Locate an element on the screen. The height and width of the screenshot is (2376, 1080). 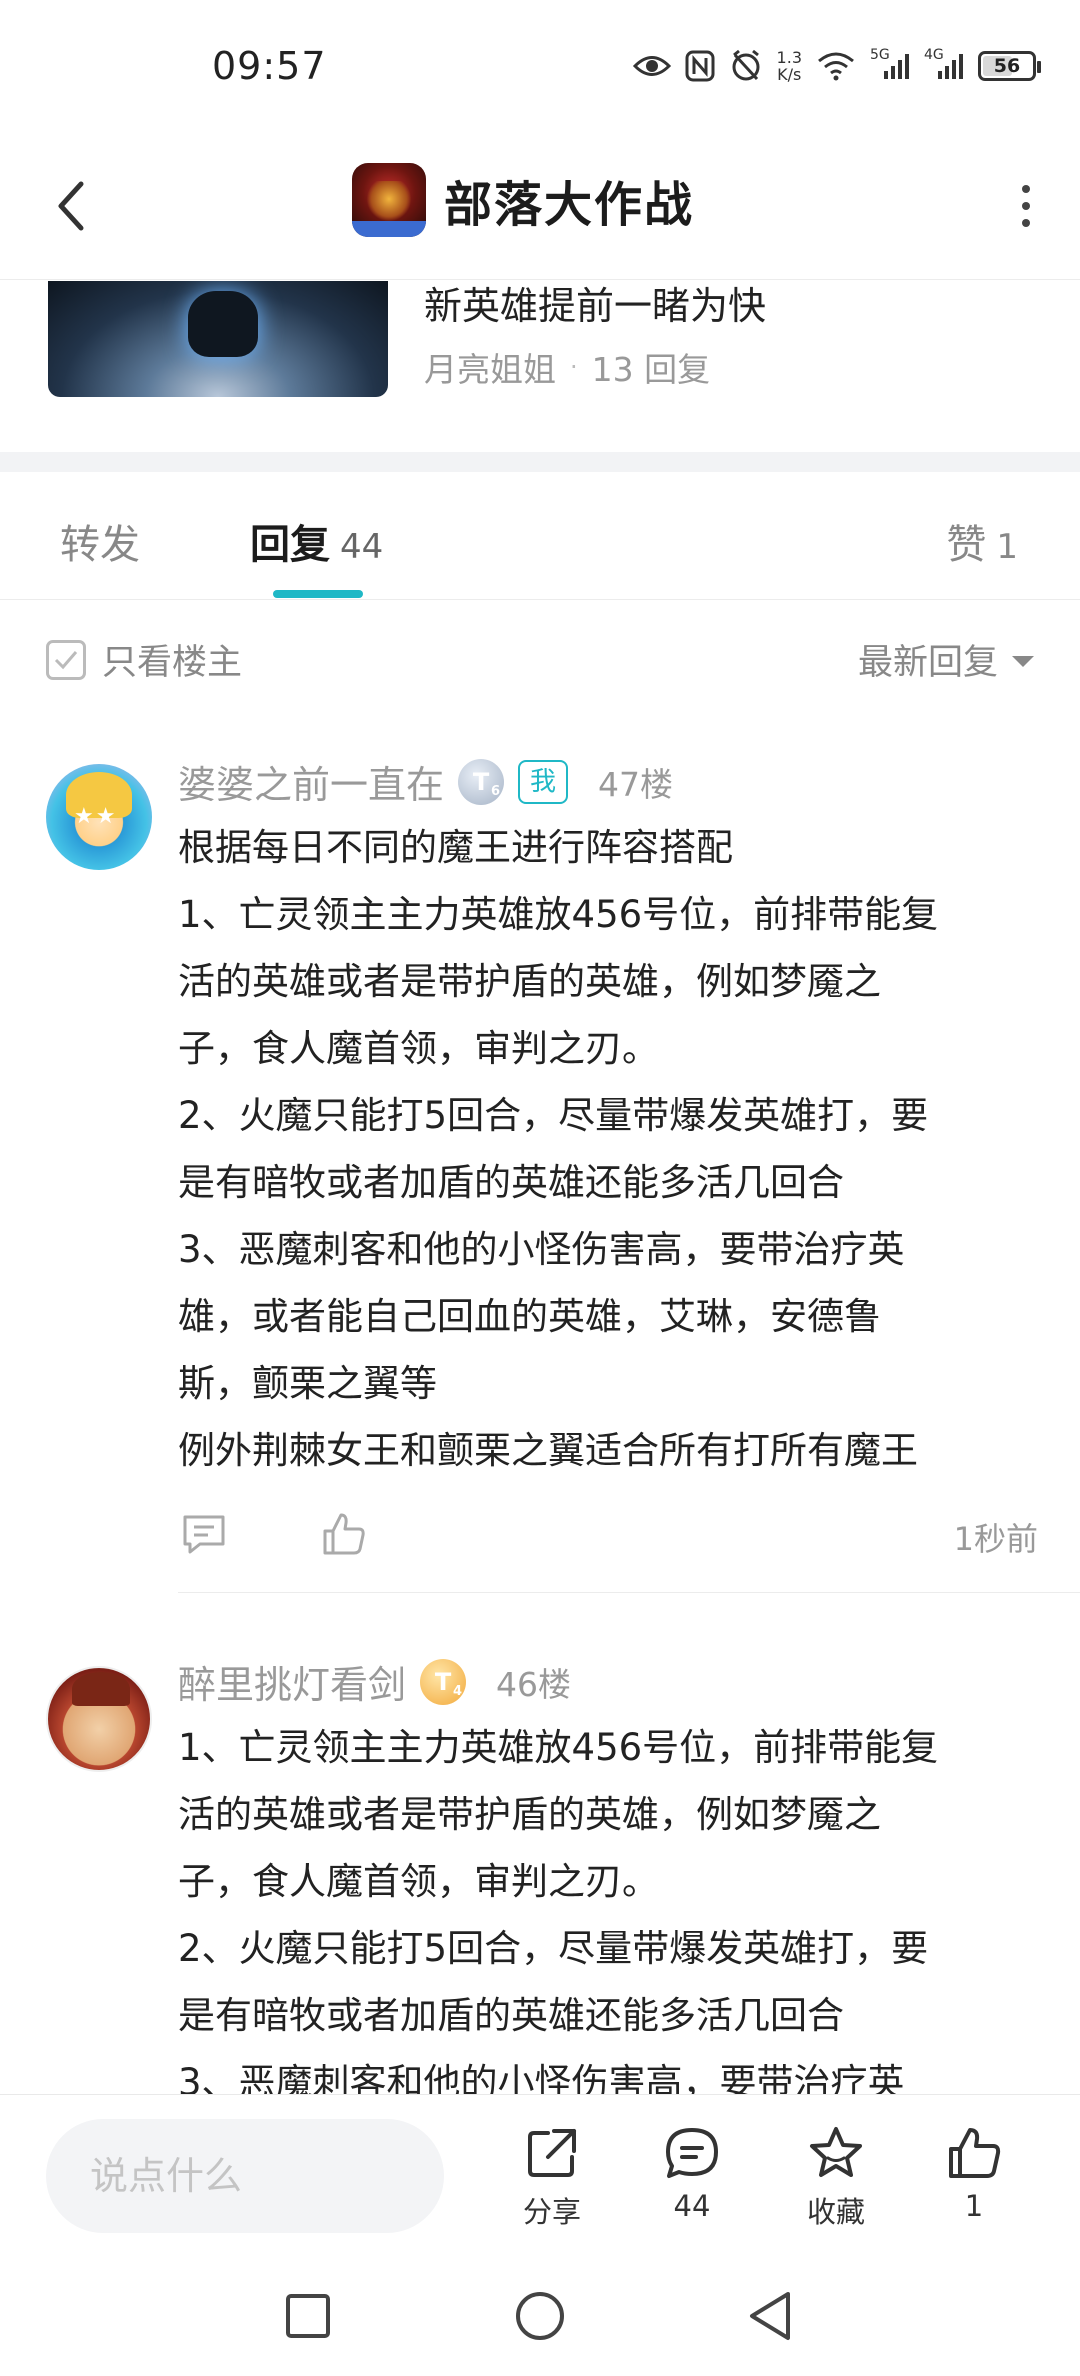
square-icon is located at coordinates (308, 2316).